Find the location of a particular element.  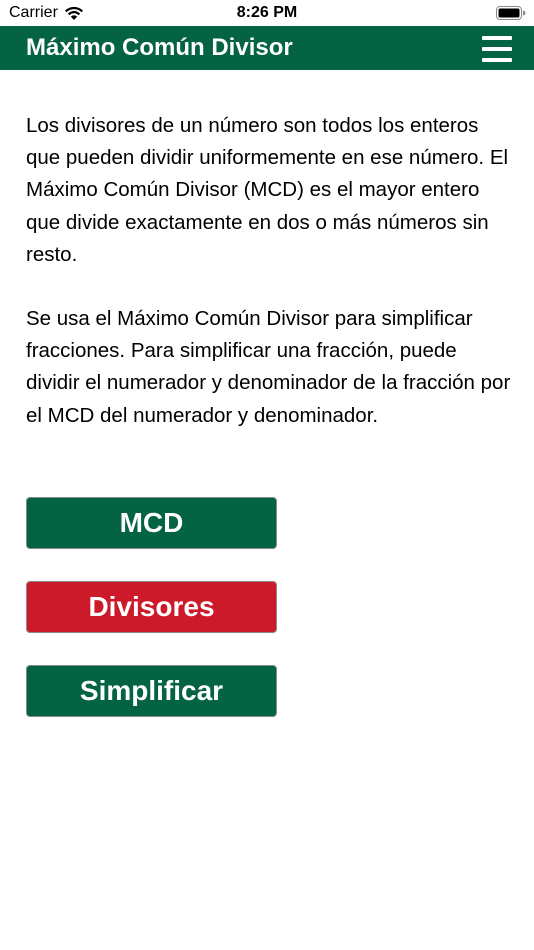

mcd-button: MCD is located at coordinates (151, 523).